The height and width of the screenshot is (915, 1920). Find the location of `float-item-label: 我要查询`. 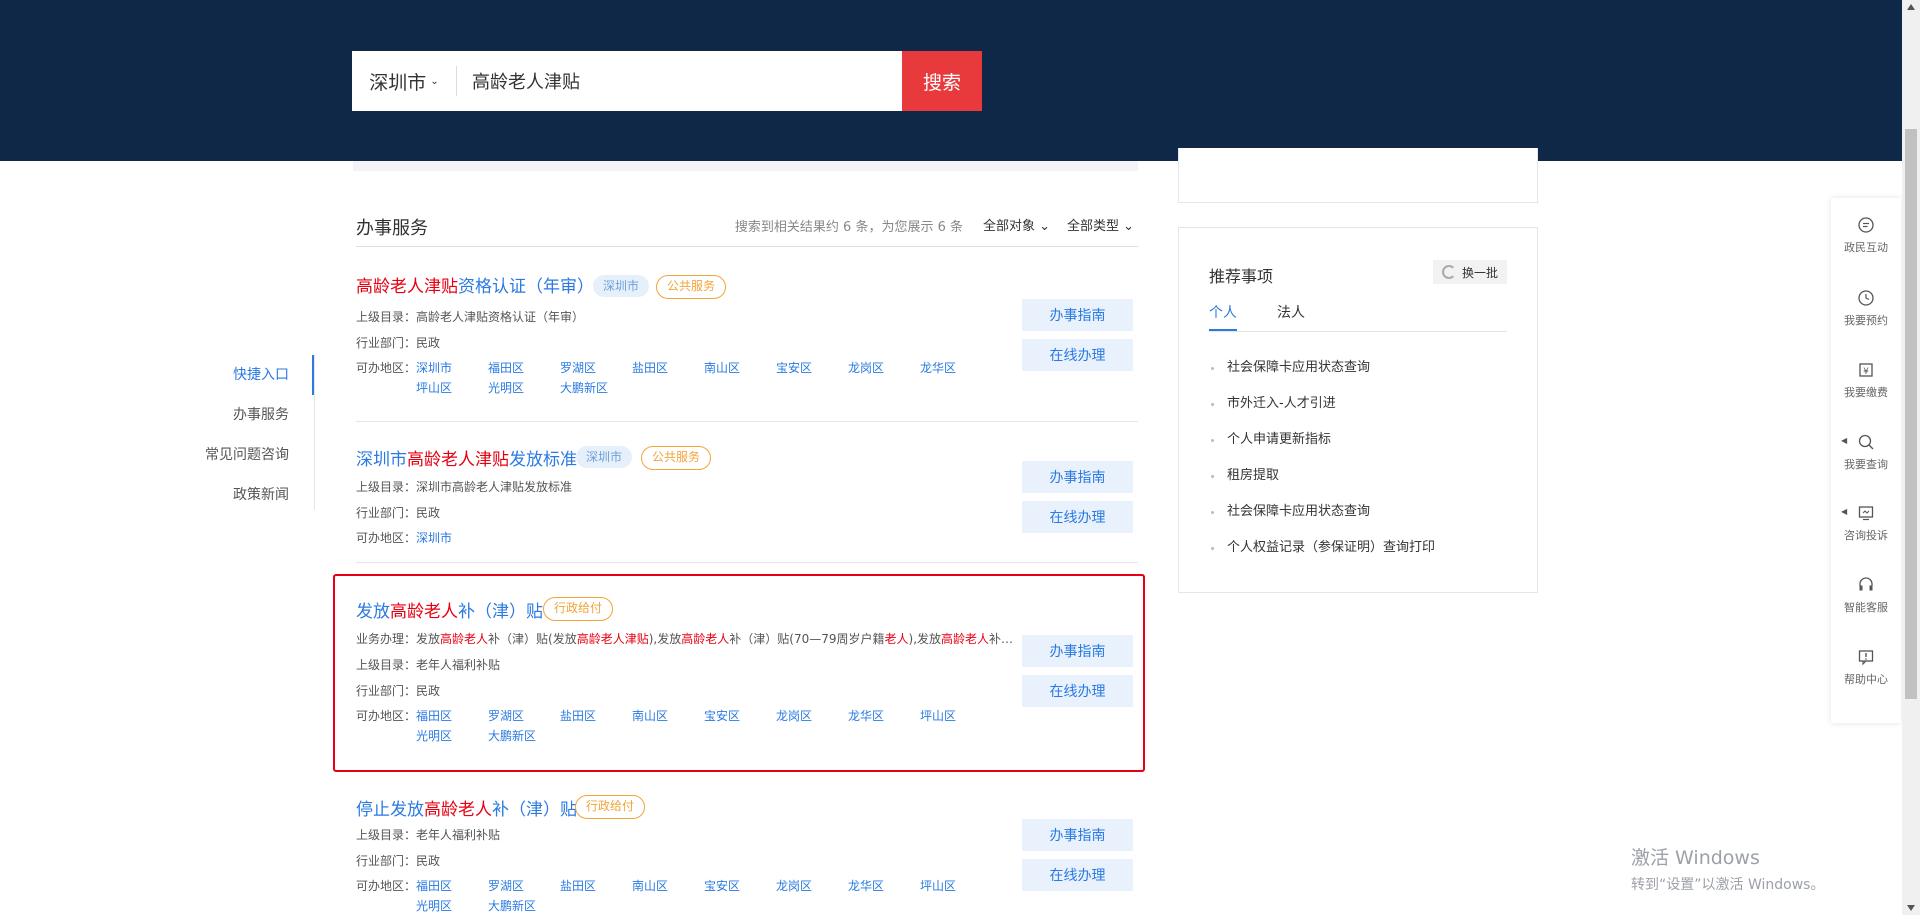

float-item-label: 我要查询 is located at coordinates (1866, 464).